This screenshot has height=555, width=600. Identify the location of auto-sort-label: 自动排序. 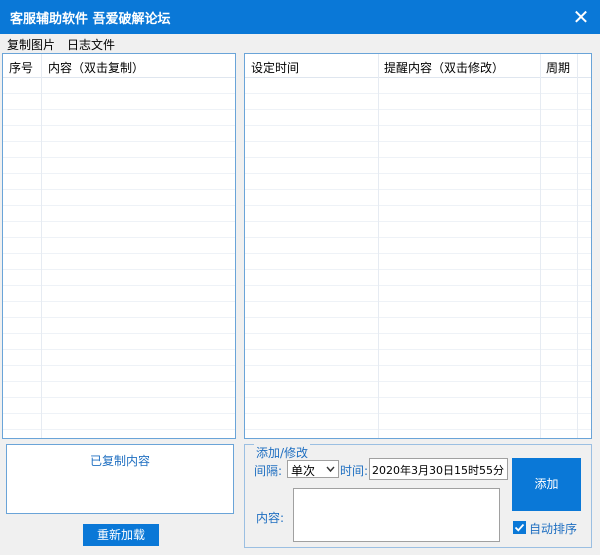
(553, 529).